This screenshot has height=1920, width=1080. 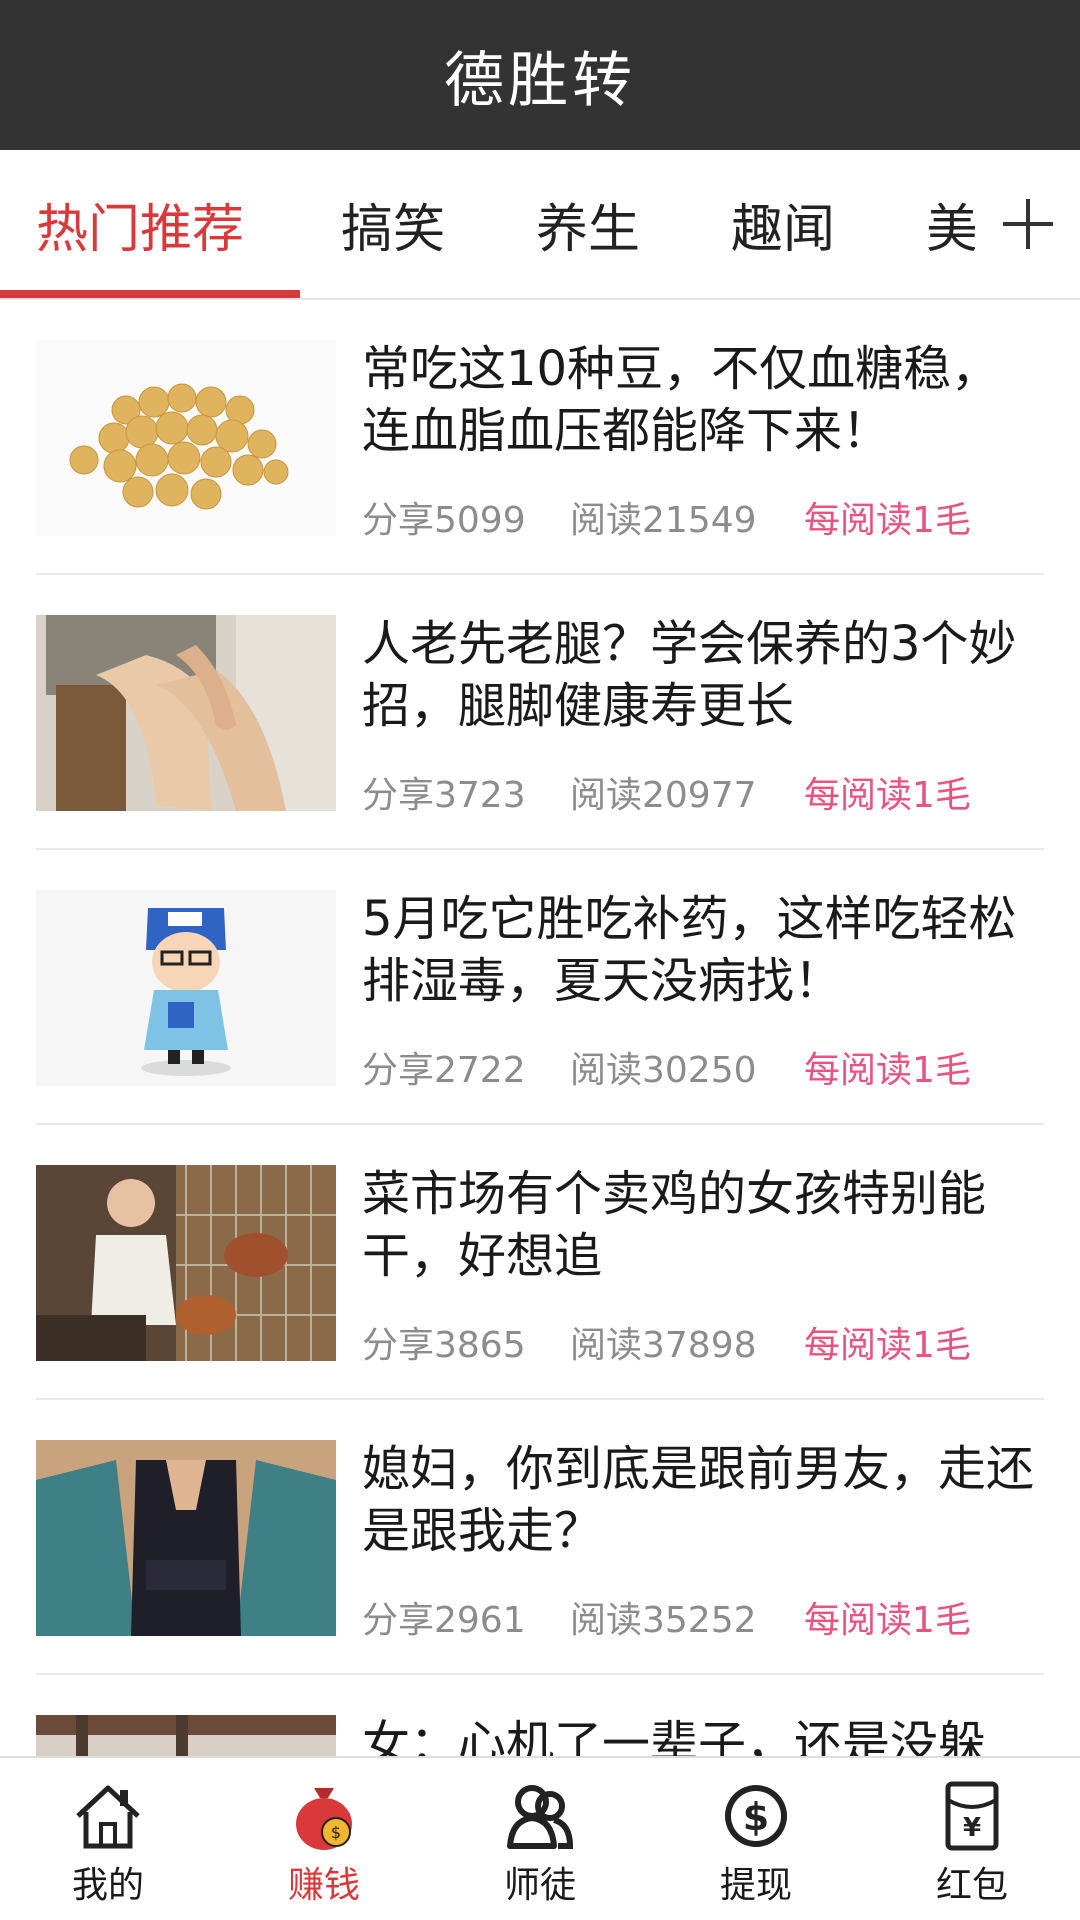 I want to click on article-title: 媳妇，你到底是跟前男友，走还是跟我走？, so click(x=698, y=1500).